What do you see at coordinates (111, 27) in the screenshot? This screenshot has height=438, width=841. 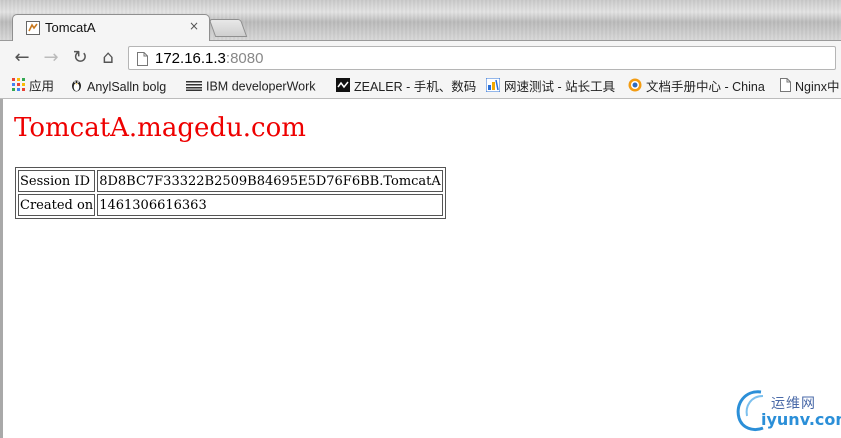 I see `browser-tab-active: TomcatA ×` at bounding box center [111, 27].